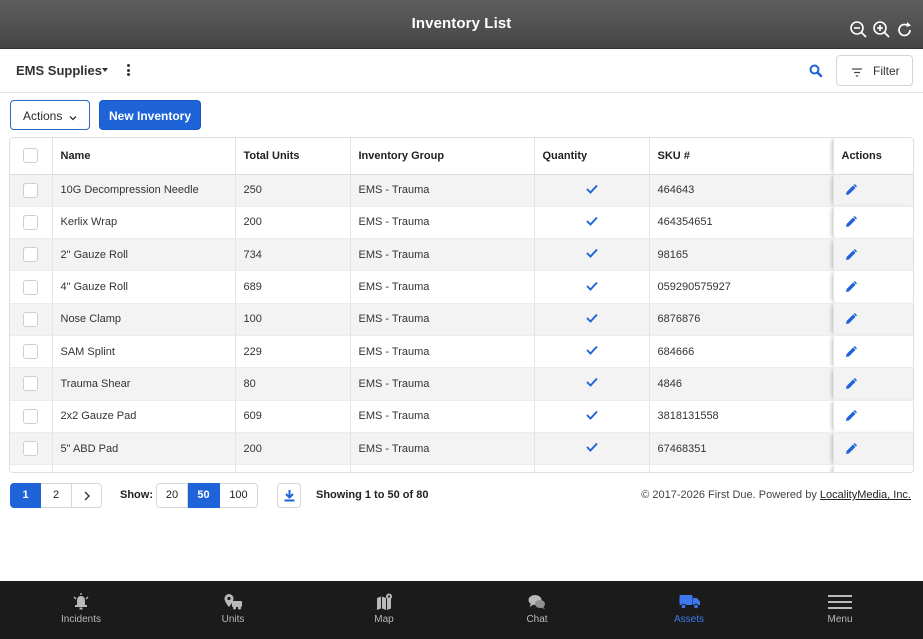  I want to click on nav-map: Map, so click(384, 610).